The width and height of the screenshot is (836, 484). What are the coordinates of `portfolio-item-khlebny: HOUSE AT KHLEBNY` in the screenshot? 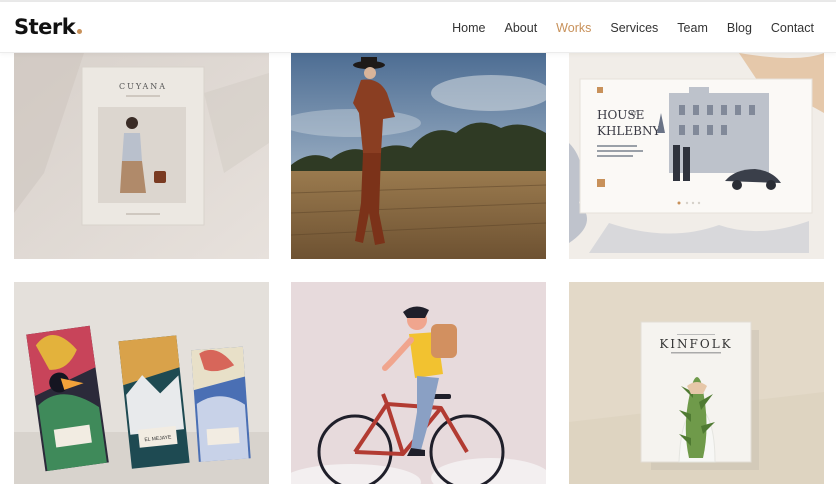 It's located at (696, 156).